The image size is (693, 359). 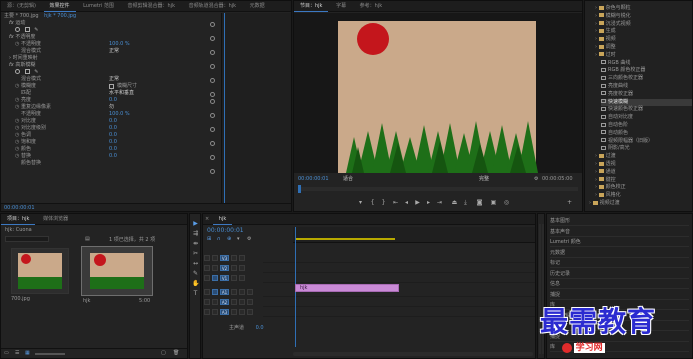 I want to click on project-thumb, so click(x=40, y=271).